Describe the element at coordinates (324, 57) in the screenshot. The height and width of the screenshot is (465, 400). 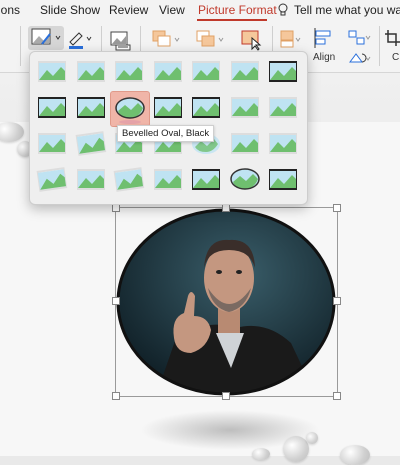
I see `align-label: Align` at that location.